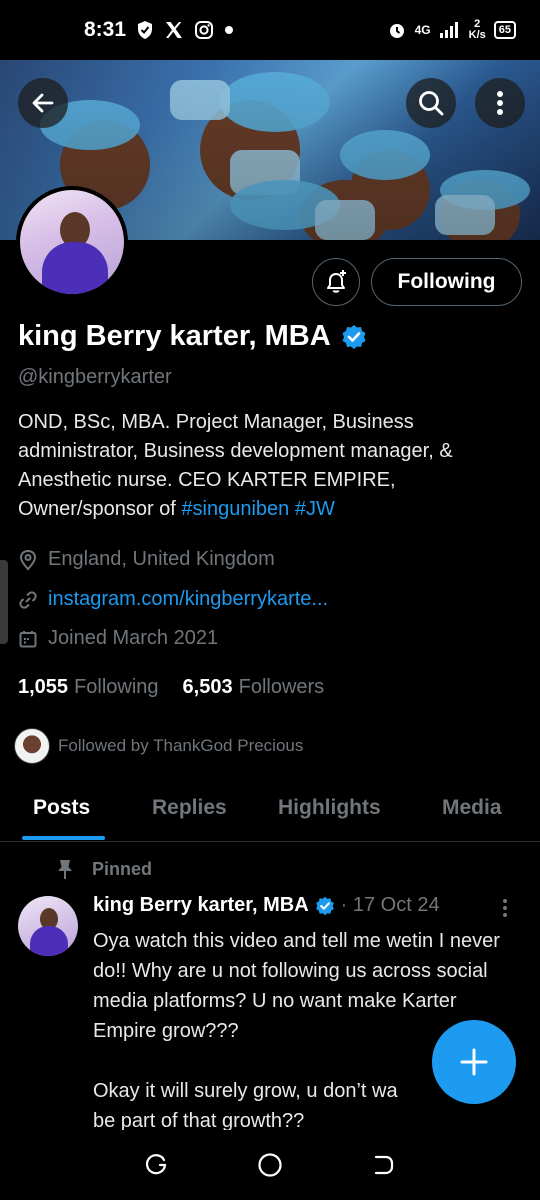 This screenshot has width=540, height=1200. I want to click on compose-post-button, so click(474, 1062).